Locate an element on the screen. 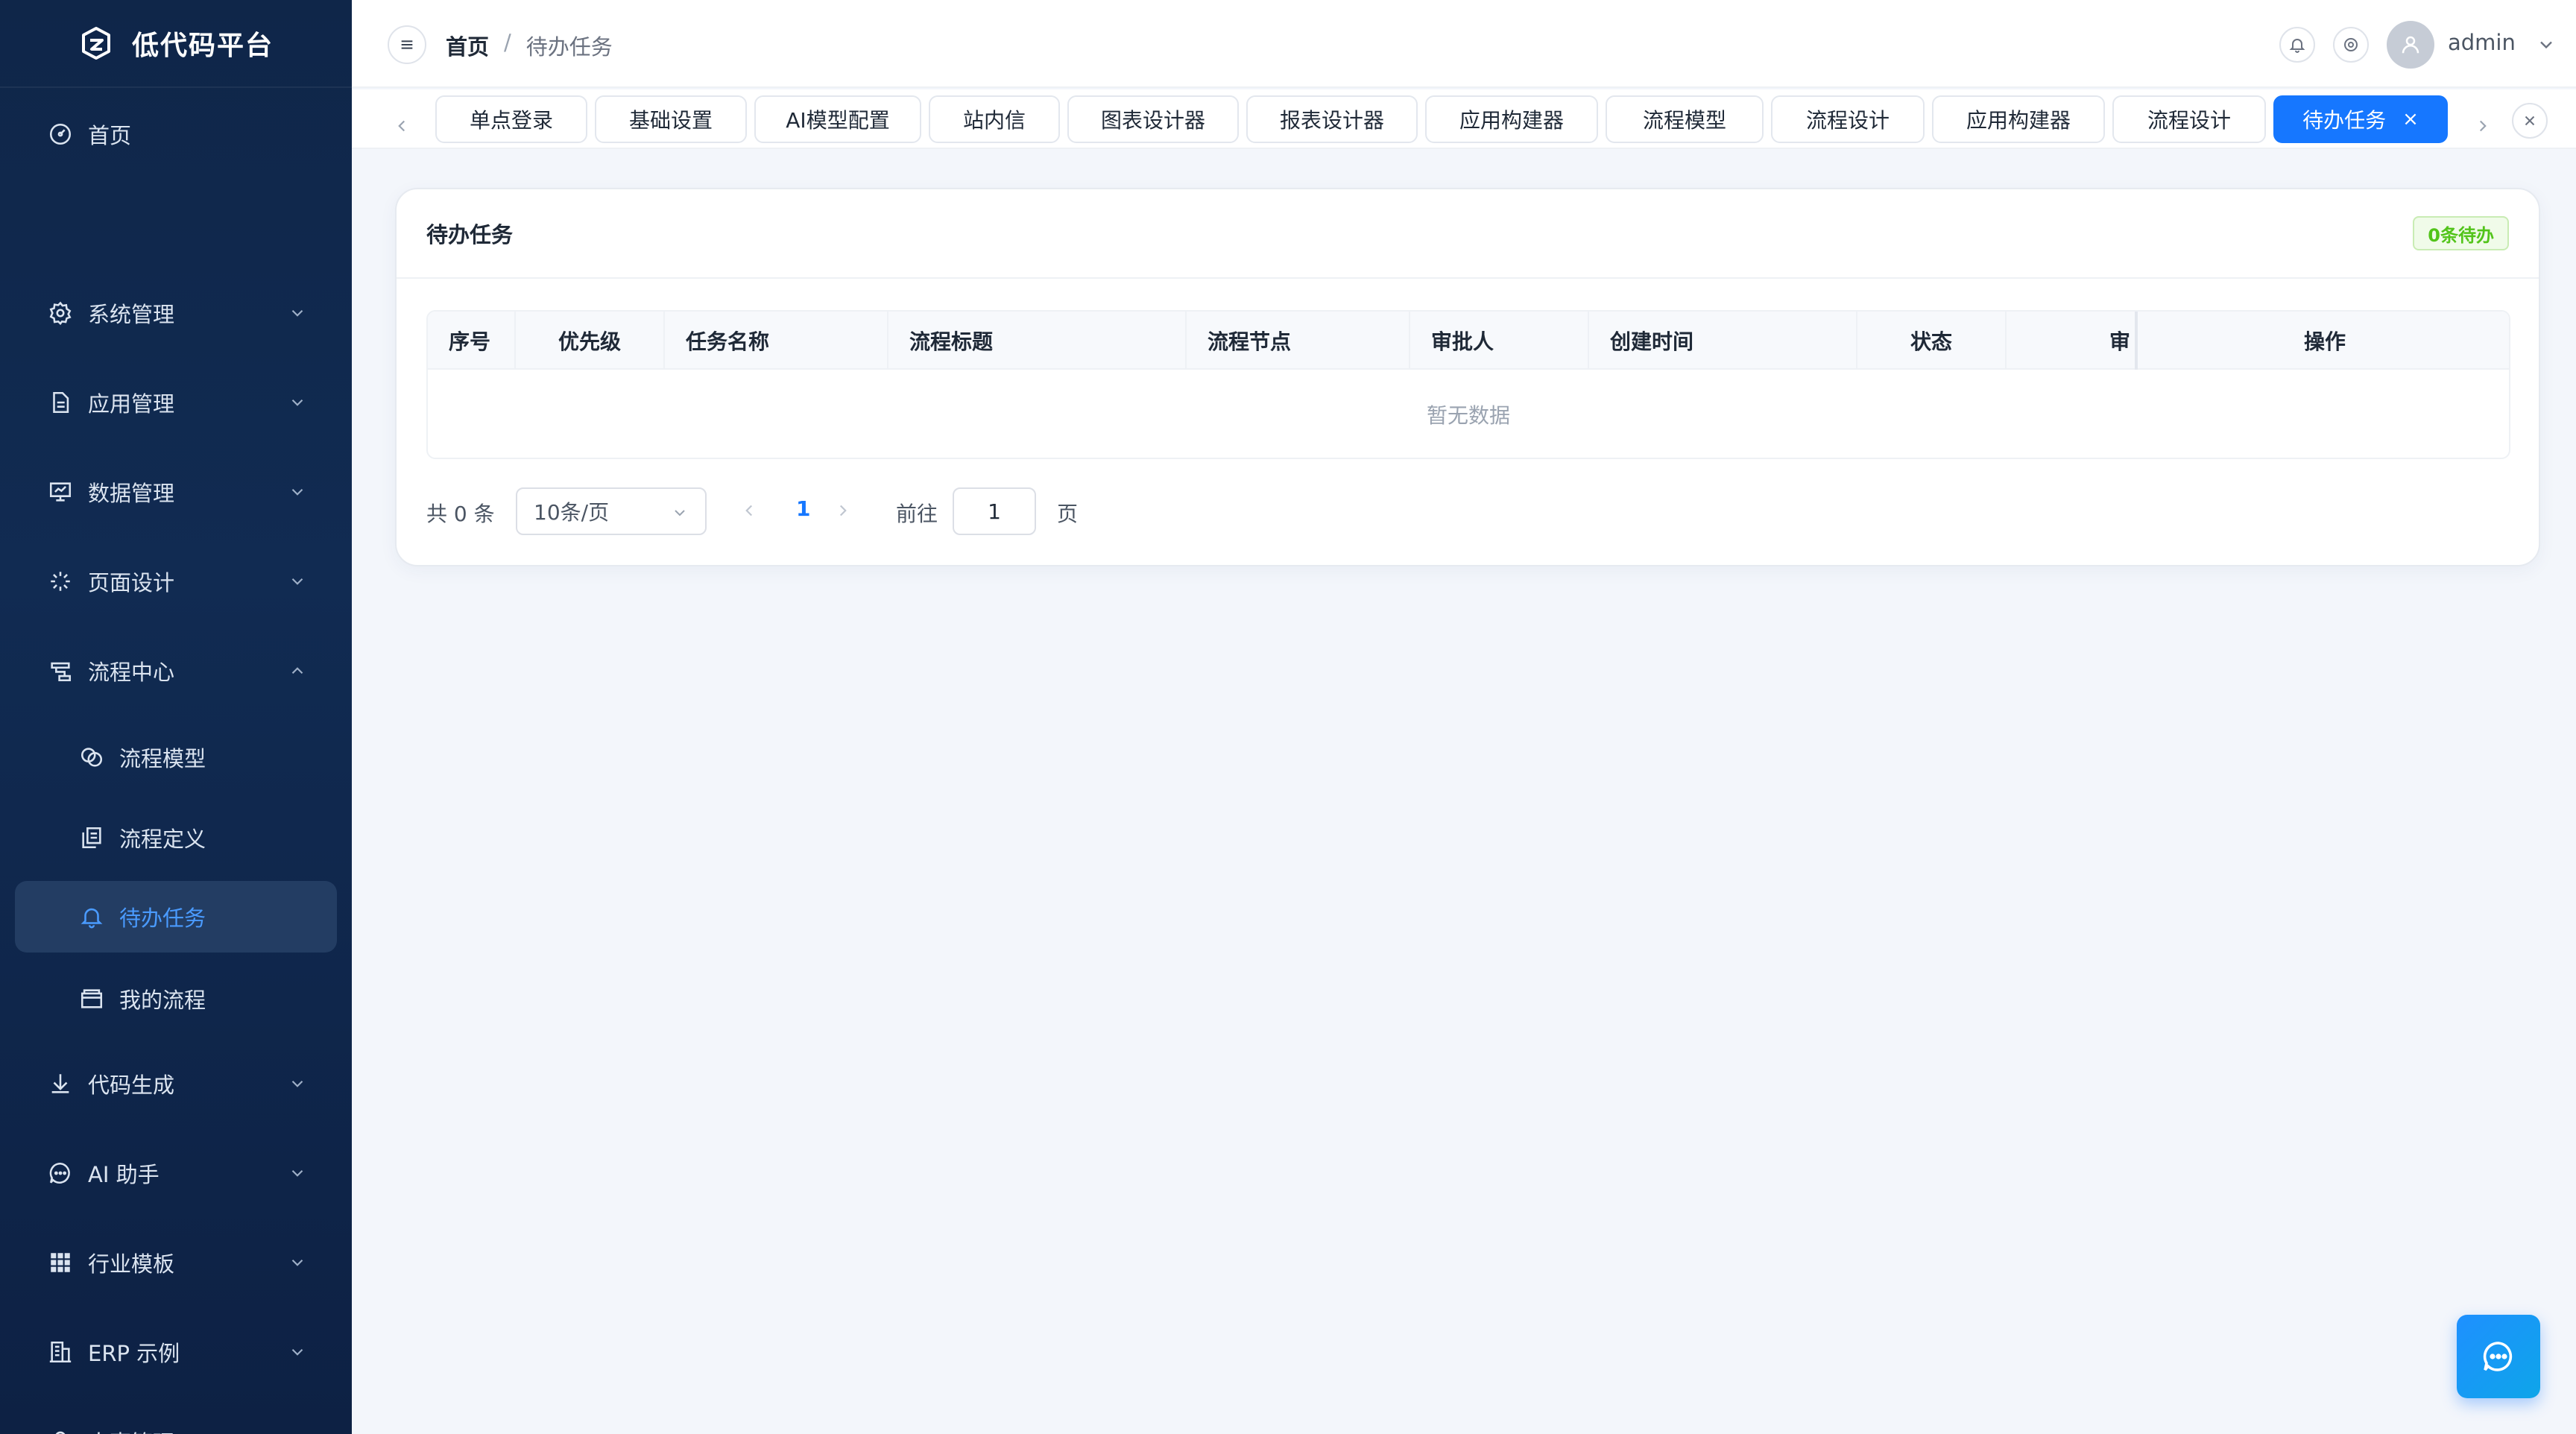 Image resolution: width=2576 pixels, height=1434 pixels. sidebar-item-ai-assistant: AI 助手 is located at coordinates (176, 1173).